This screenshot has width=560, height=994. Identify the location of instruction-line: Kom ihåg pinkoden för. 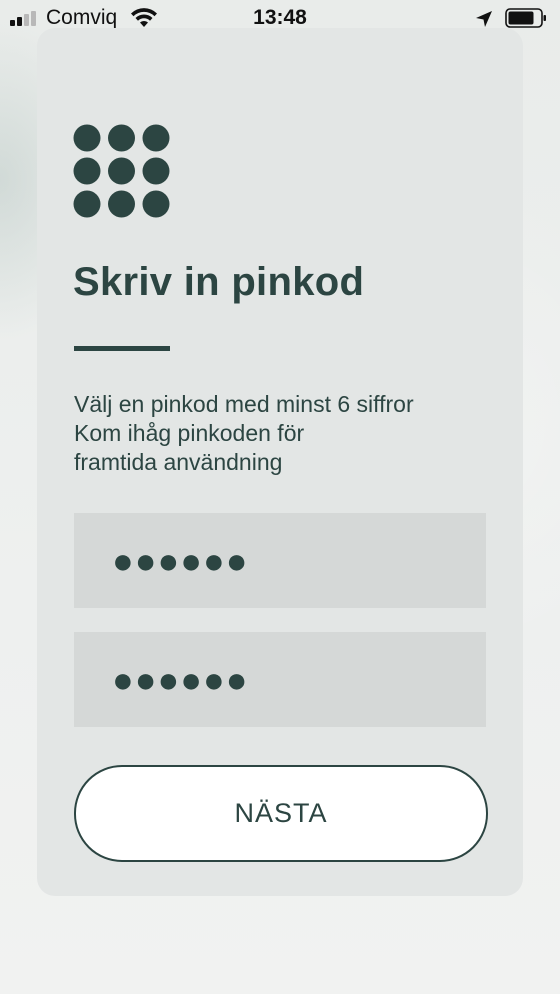
(189, 433).